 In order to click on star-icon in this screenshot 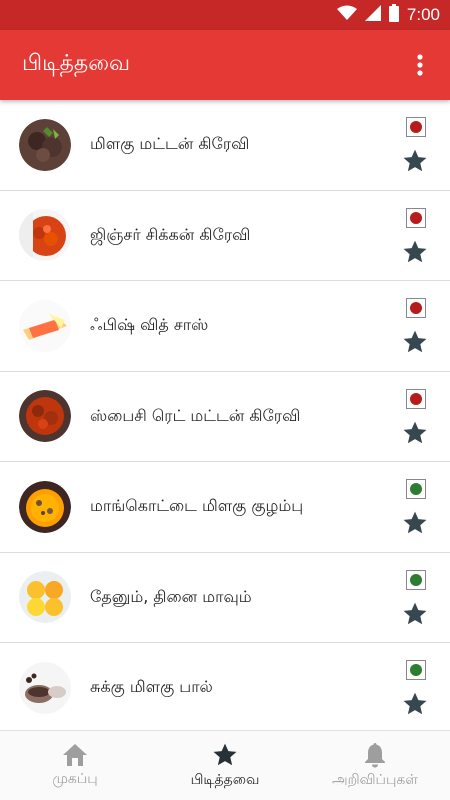, I will do `click(225, 754)`.